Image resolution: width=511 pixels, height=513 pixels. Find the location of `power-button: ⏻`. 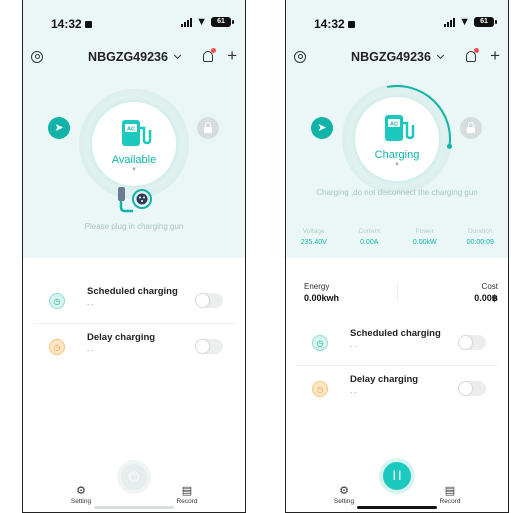

power-button: ⏻ is located at coordinates (134, 477).